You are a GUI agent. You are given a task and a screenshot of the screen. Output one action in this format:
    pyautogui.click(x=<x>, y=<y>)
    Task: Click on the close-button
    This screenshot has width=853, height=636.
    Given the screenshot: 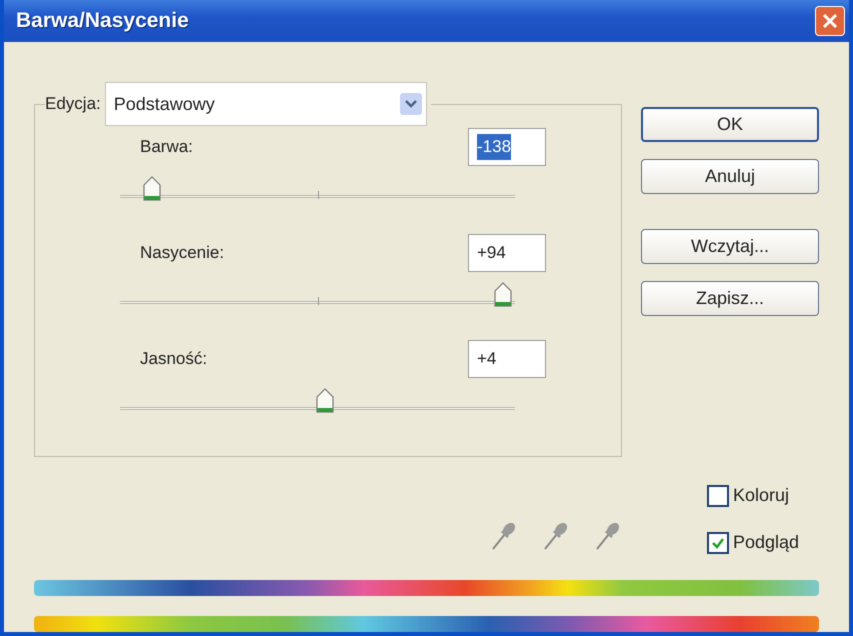 What is the action you would take?
    pyautogui.click(x=830, y=21)
    